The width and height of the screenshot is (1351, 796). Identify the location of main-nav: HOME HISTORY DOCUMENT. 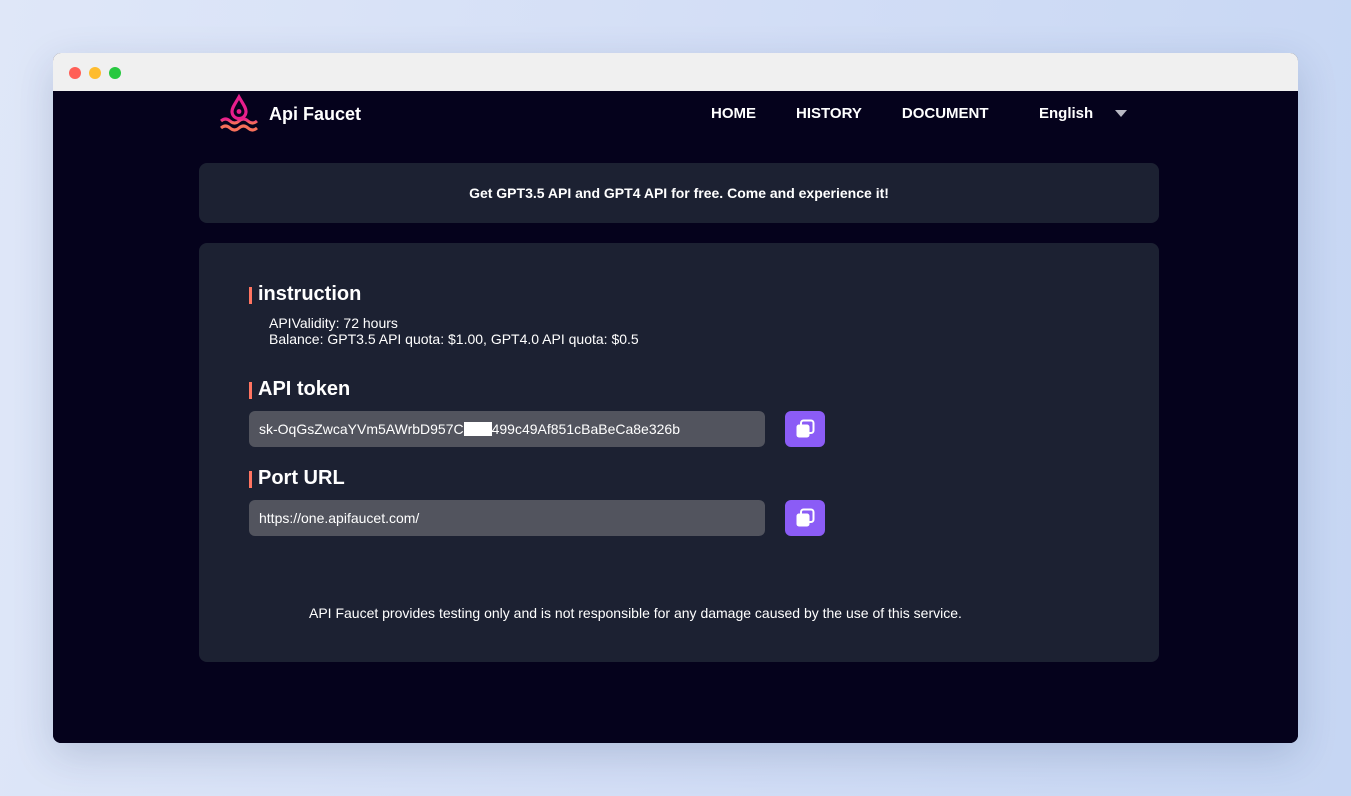
(870, 113).